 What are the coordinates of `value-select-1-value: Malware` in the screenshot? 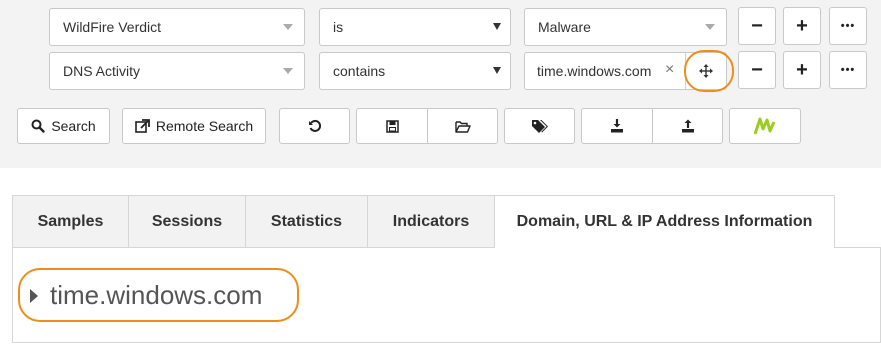 It's located at (564, 27).